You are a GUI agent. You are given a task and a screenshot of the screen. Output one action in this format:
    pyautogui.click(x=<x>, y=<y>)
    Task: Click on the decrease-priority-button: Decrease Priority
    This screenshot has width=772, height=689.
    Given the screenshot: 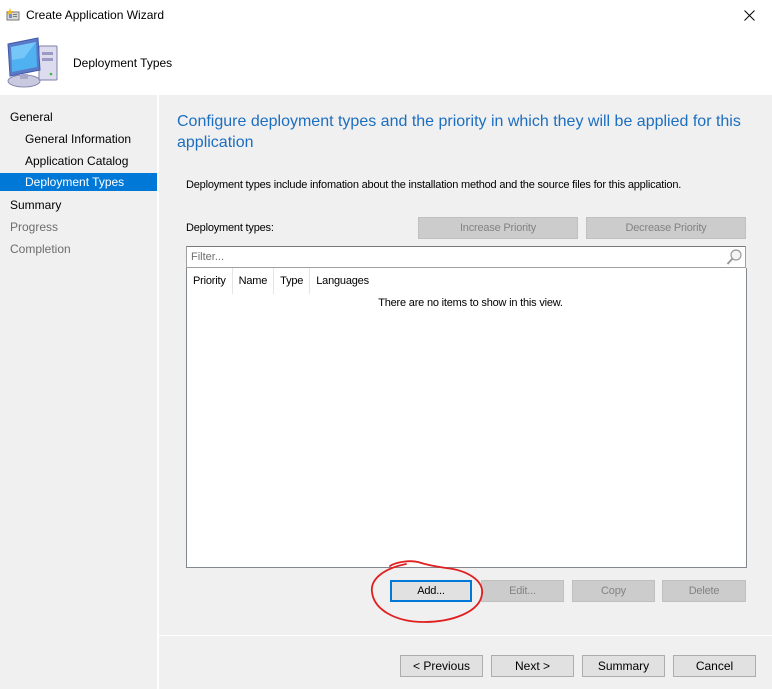 What is the action you would take?
    pyautogui.click(x=666, y=228)
    